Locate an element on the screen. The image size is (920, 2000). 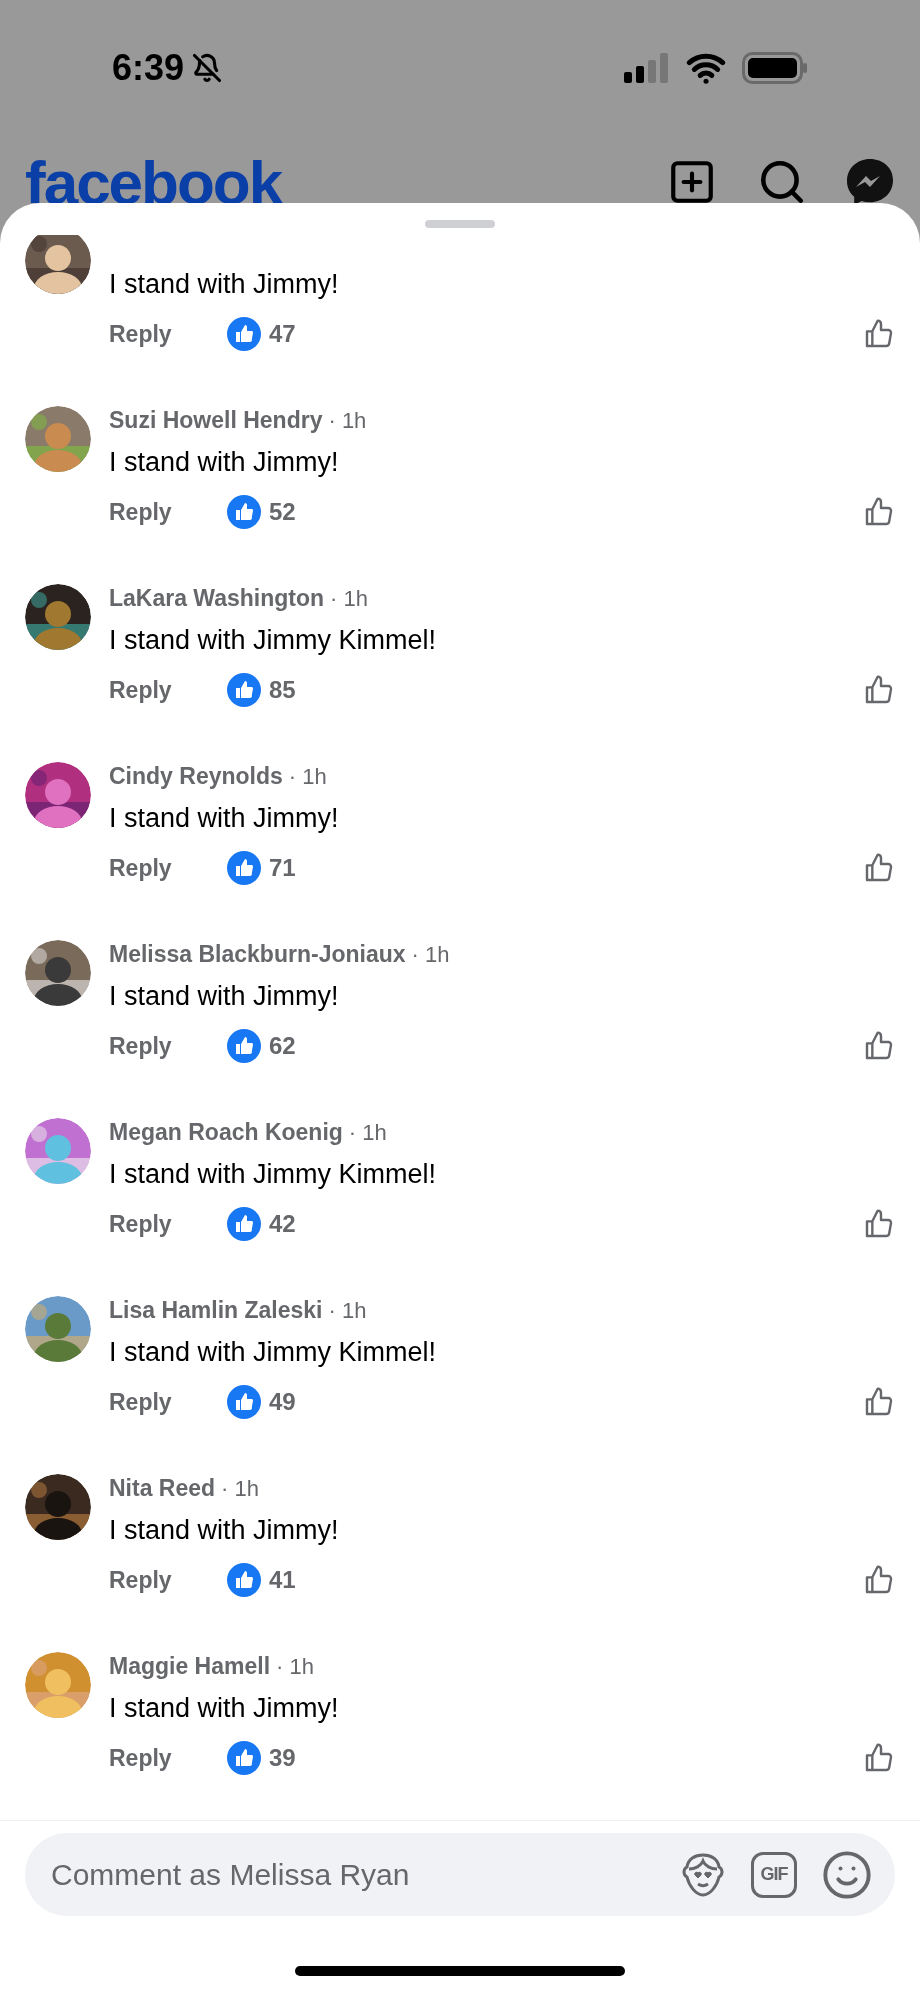
like-count: 47 is located at coordinates (282, 334).